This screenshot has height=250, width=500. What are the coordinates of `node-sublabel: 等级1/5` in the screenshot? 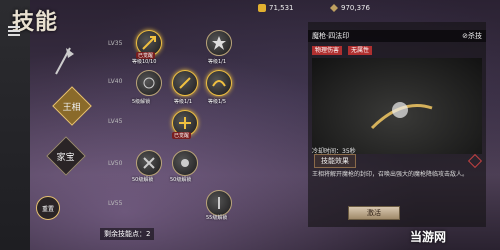 It's located at (217, 102).